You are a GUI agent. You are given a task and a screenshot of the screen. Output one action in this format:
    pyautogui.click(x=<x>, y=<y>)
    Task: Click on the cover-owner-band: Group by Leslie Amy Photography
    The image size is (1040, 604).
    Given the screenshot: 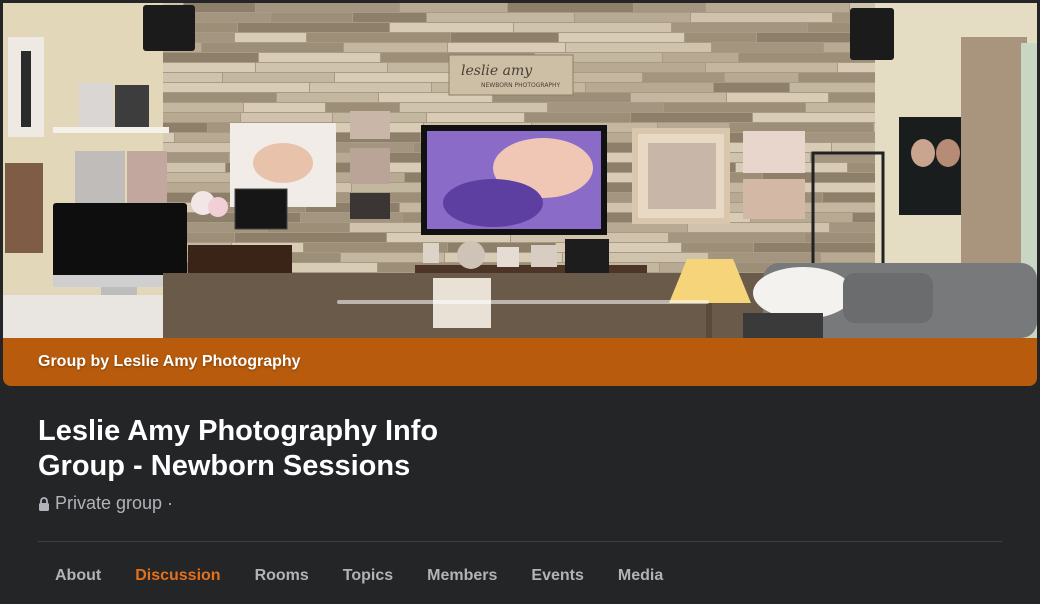 What is the action you would take?
    pyautogui.click(x=520, y=362)
    